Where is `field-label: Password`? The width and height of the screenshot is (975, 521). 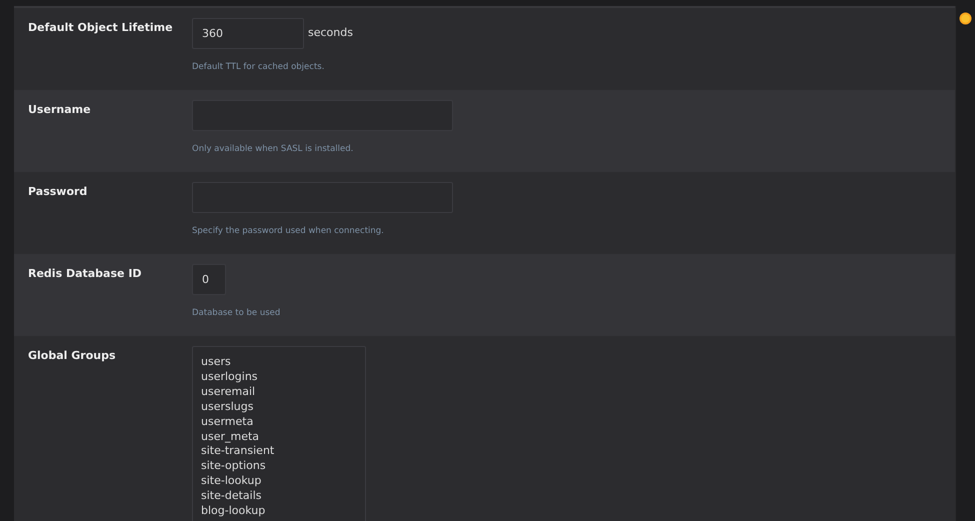
field-label: Password is located at coordinates (58, 191).